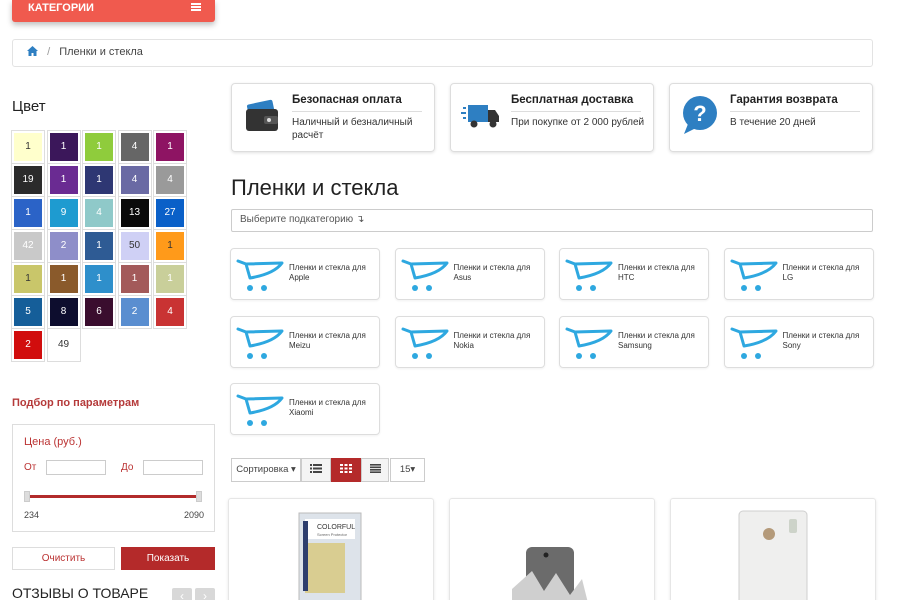  What do you see at coordinates (28, 246) in the screenshot?
I see `color-swatch: 42` at bounding box center [28, 246].